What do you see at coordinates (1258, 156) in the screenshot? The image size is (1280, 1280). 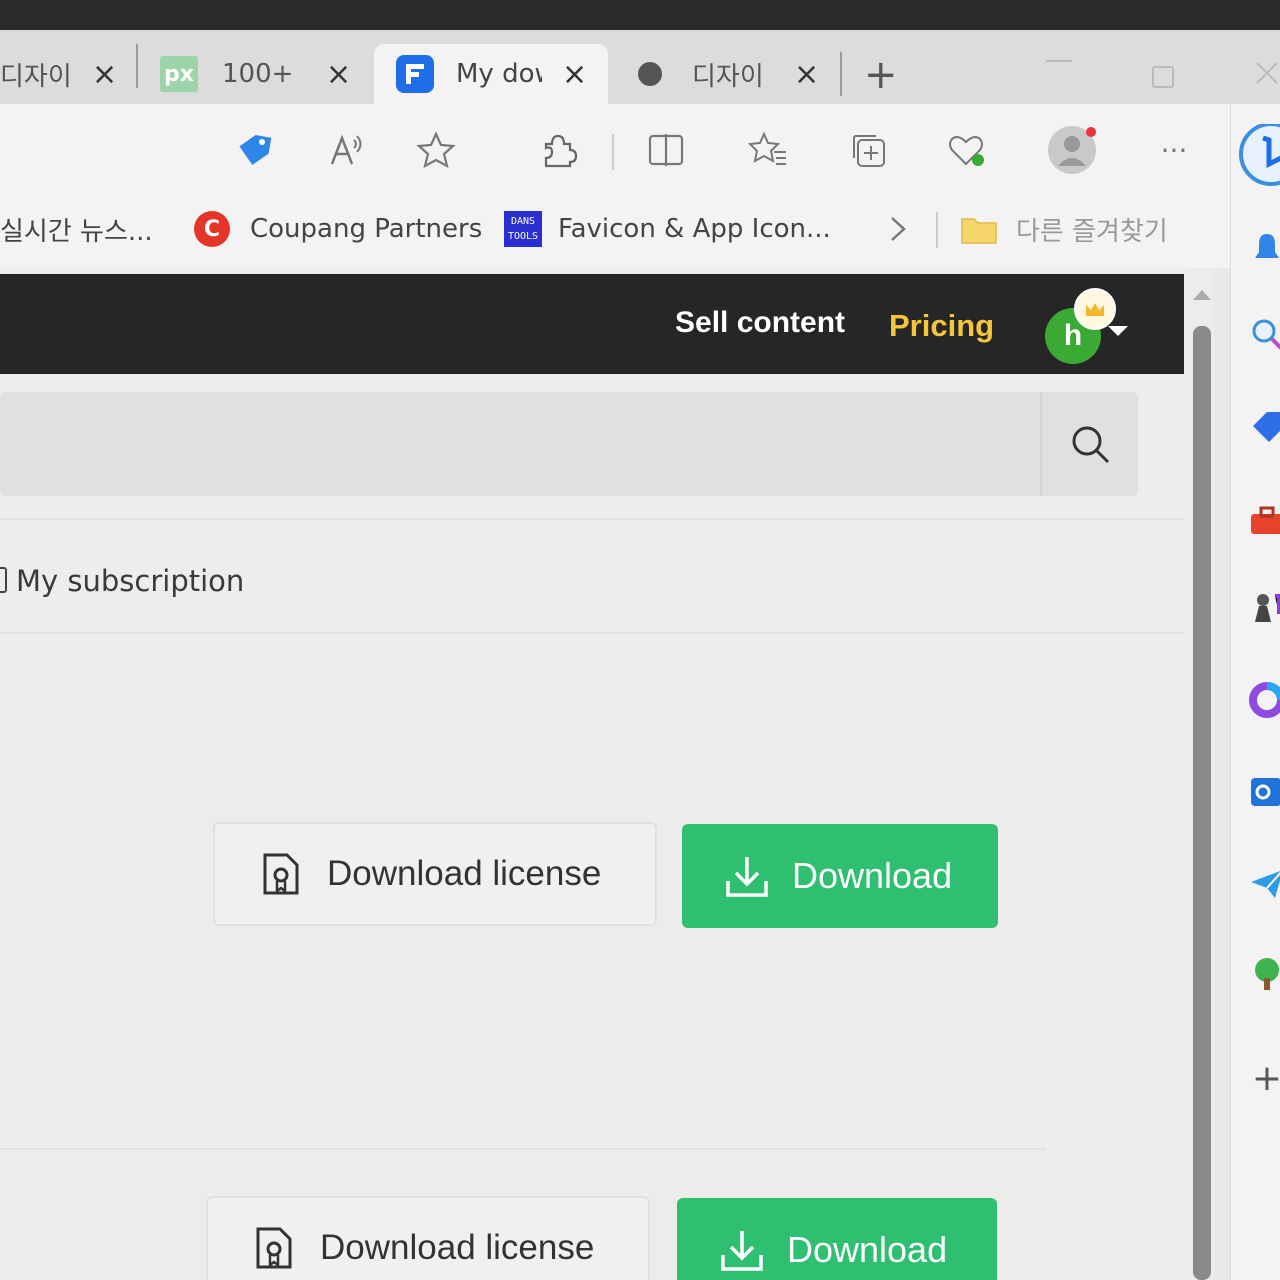 I see `bing-copilot-icon` at bounding box center [1258, 156].